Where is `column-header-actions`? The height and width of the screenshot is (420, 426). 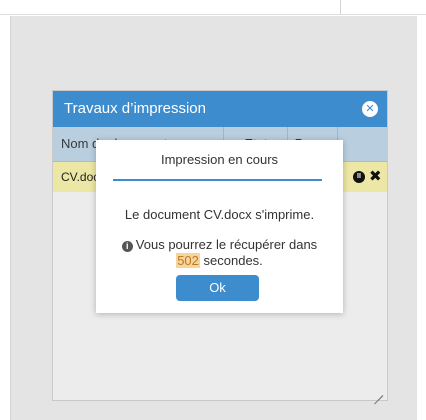 column-header-actions is located at coordinates (363, 144).